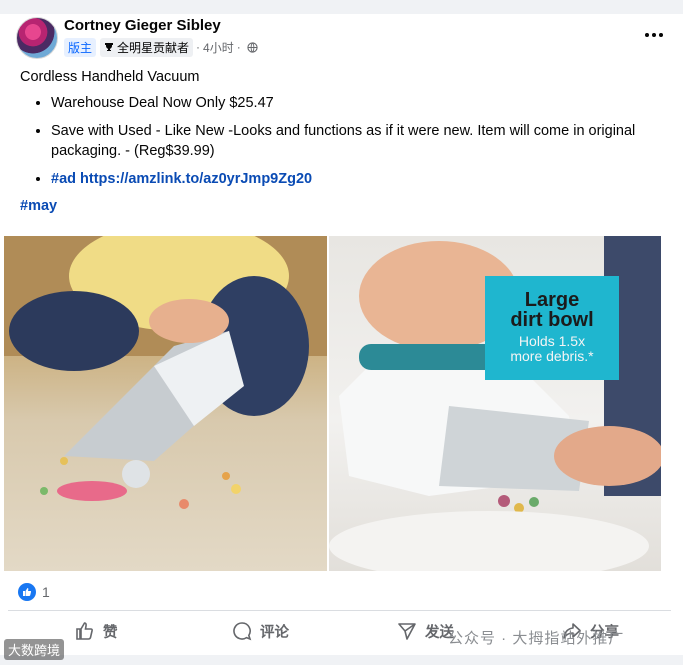 The image size is (683, 665). I want to click on trophy-icon, so click(109, 47).